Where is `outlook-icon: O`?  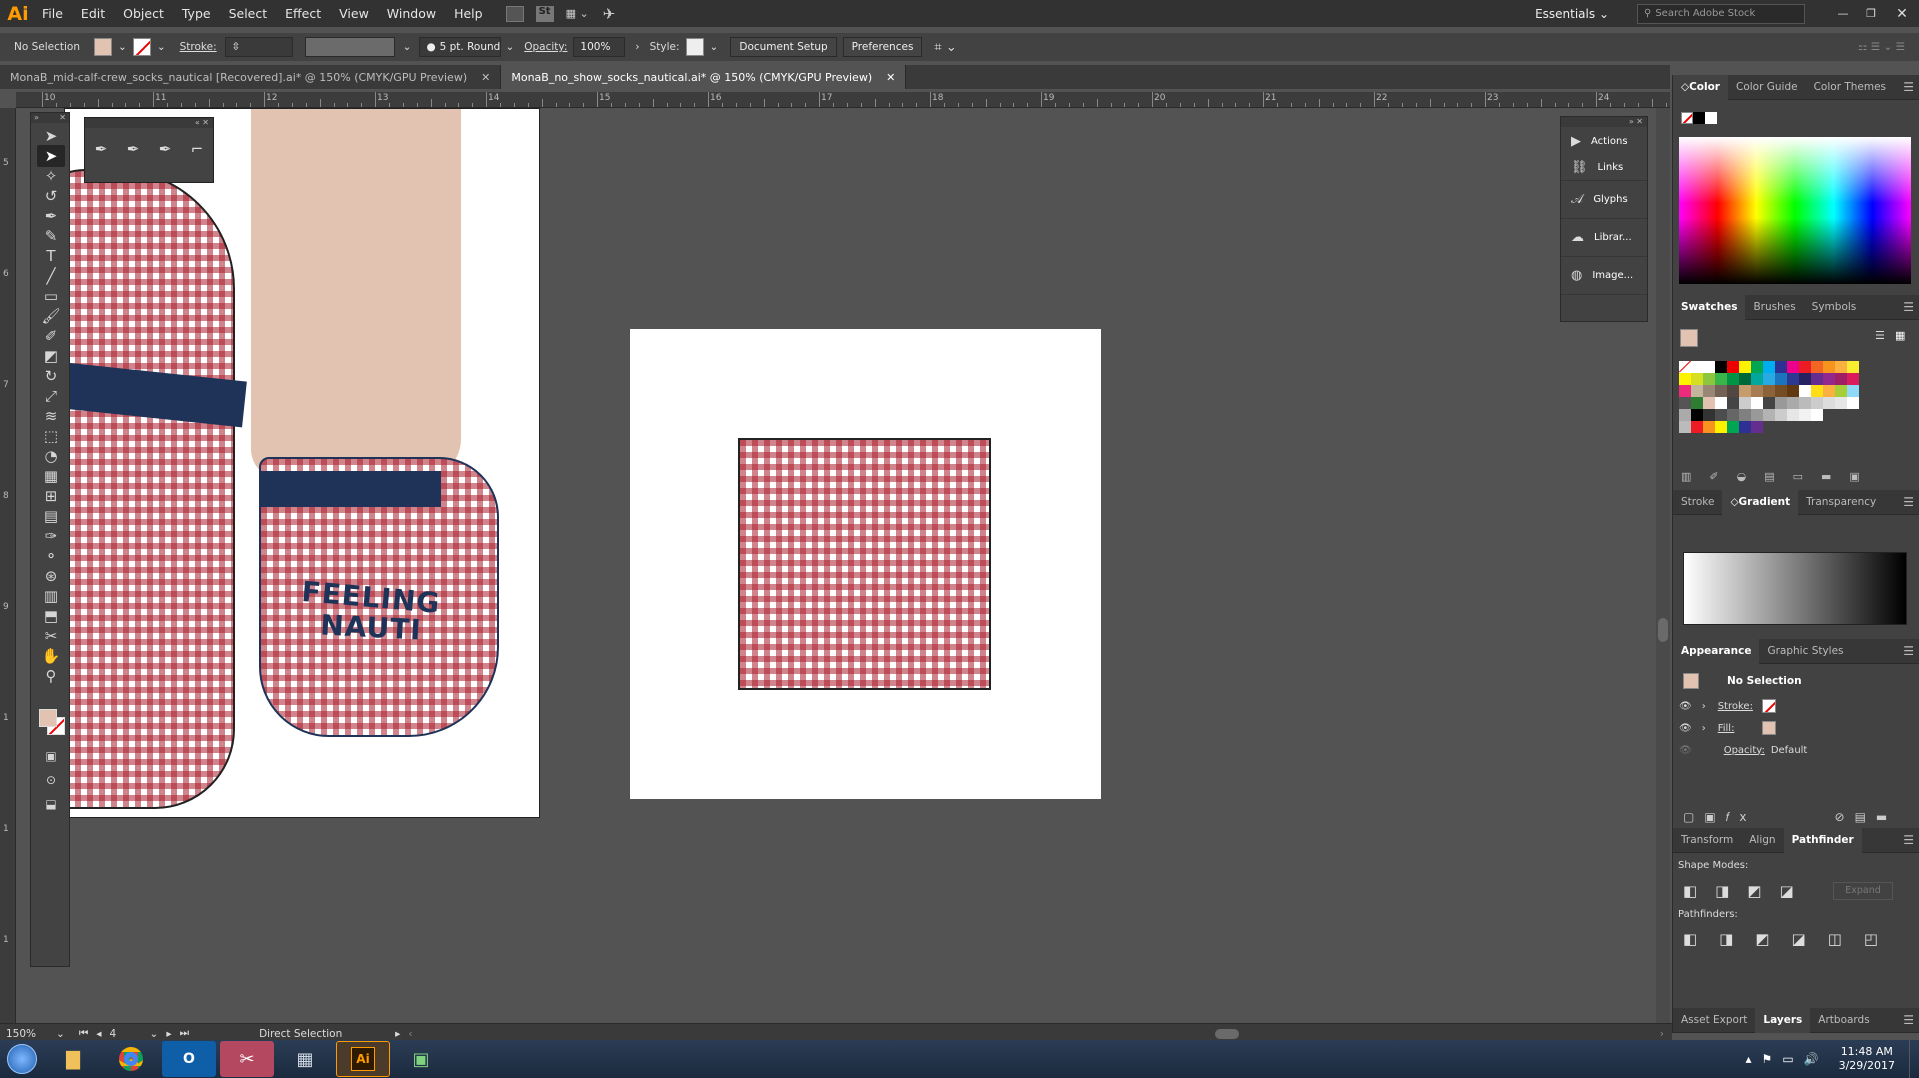
outlook-icon: O is located at coordinates (189, 1059).